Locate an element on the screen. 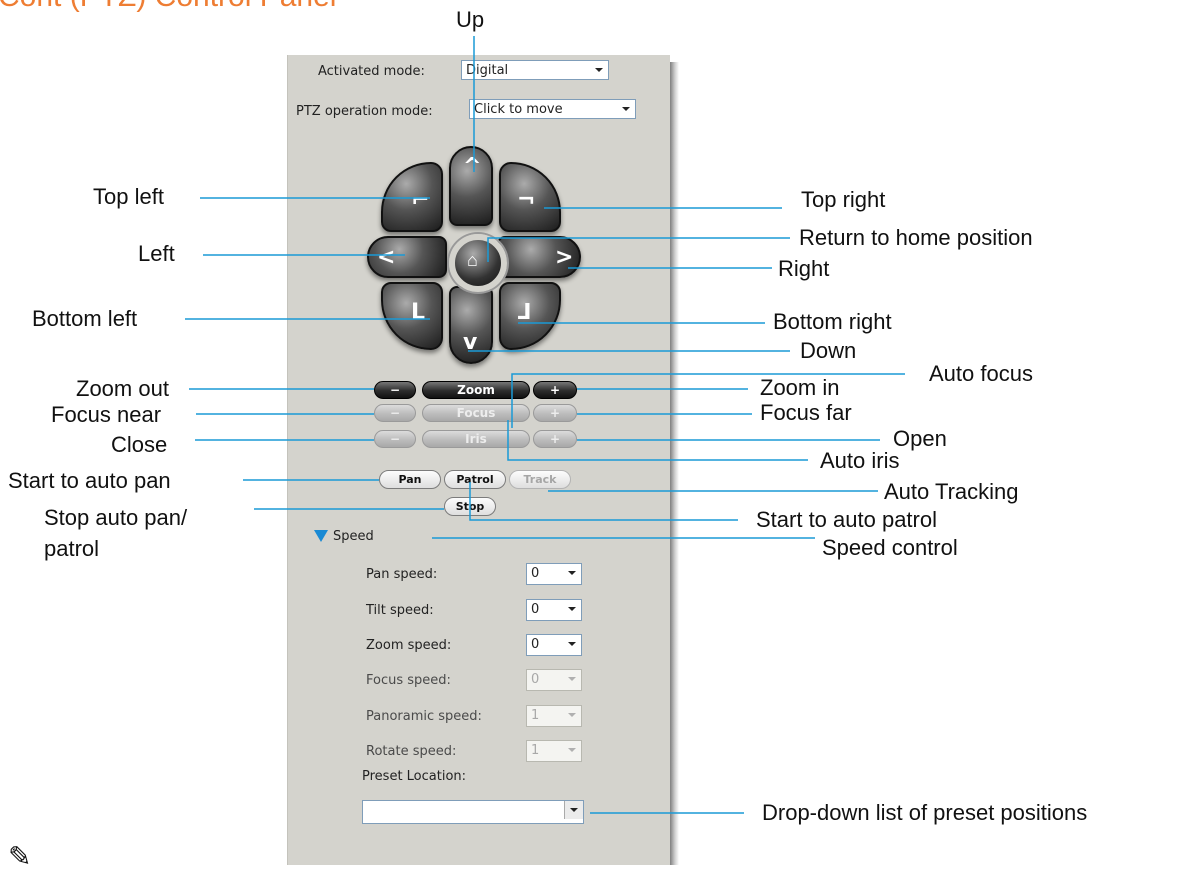  annotation-auto-pan: Start to auto pan is located at coordinates (89, 480).